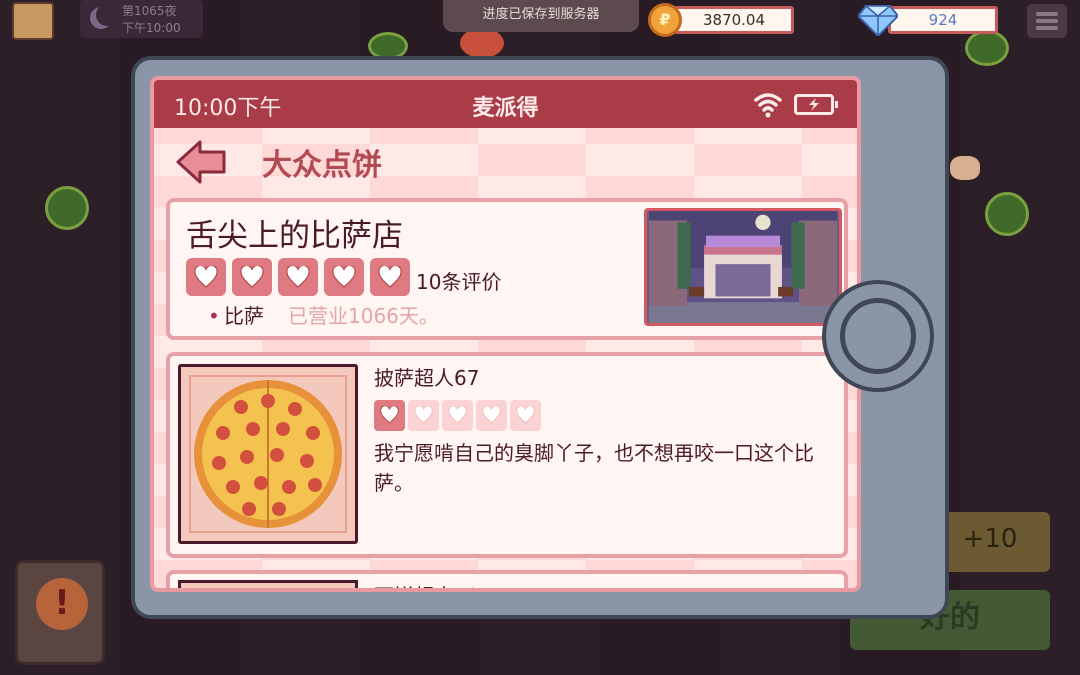 Image resolution: width=1080 pixels, height=675 pixels. What do you see at coordinates (734, 20) in the screenshot?
I see `coin-value: 3870.04` at bounding box center [734, 20].